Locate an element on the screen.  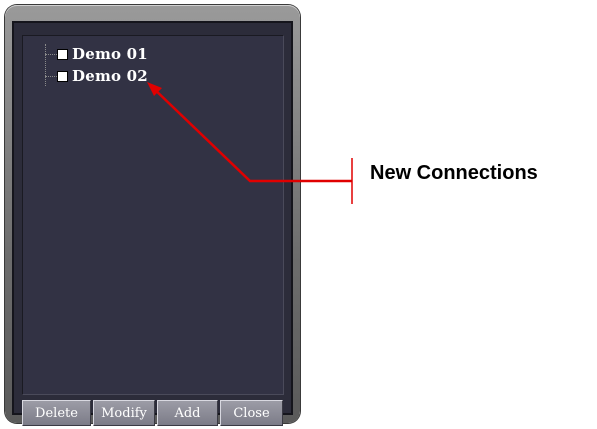
callout-label: New Connections is located at coordinates (454, 173).